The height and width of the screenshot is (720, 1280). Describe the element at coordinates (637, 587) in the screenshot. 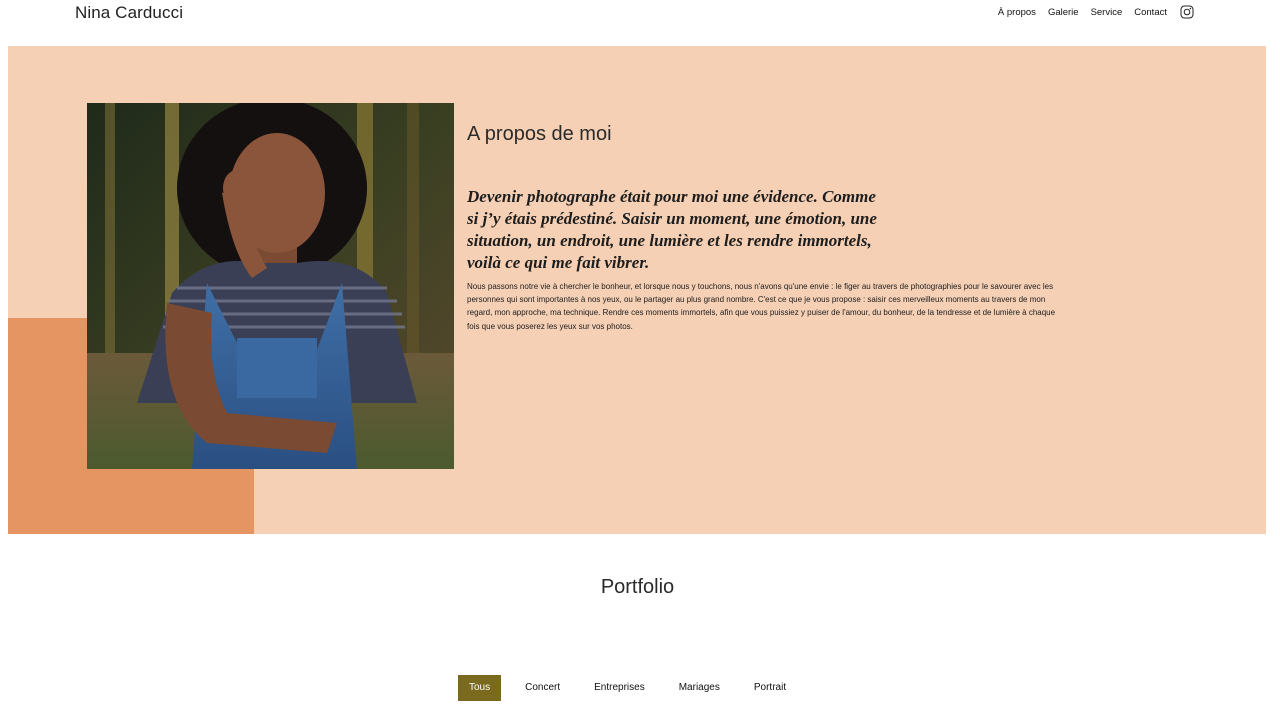

I see `portfolio-title: Portfolio` at that location.